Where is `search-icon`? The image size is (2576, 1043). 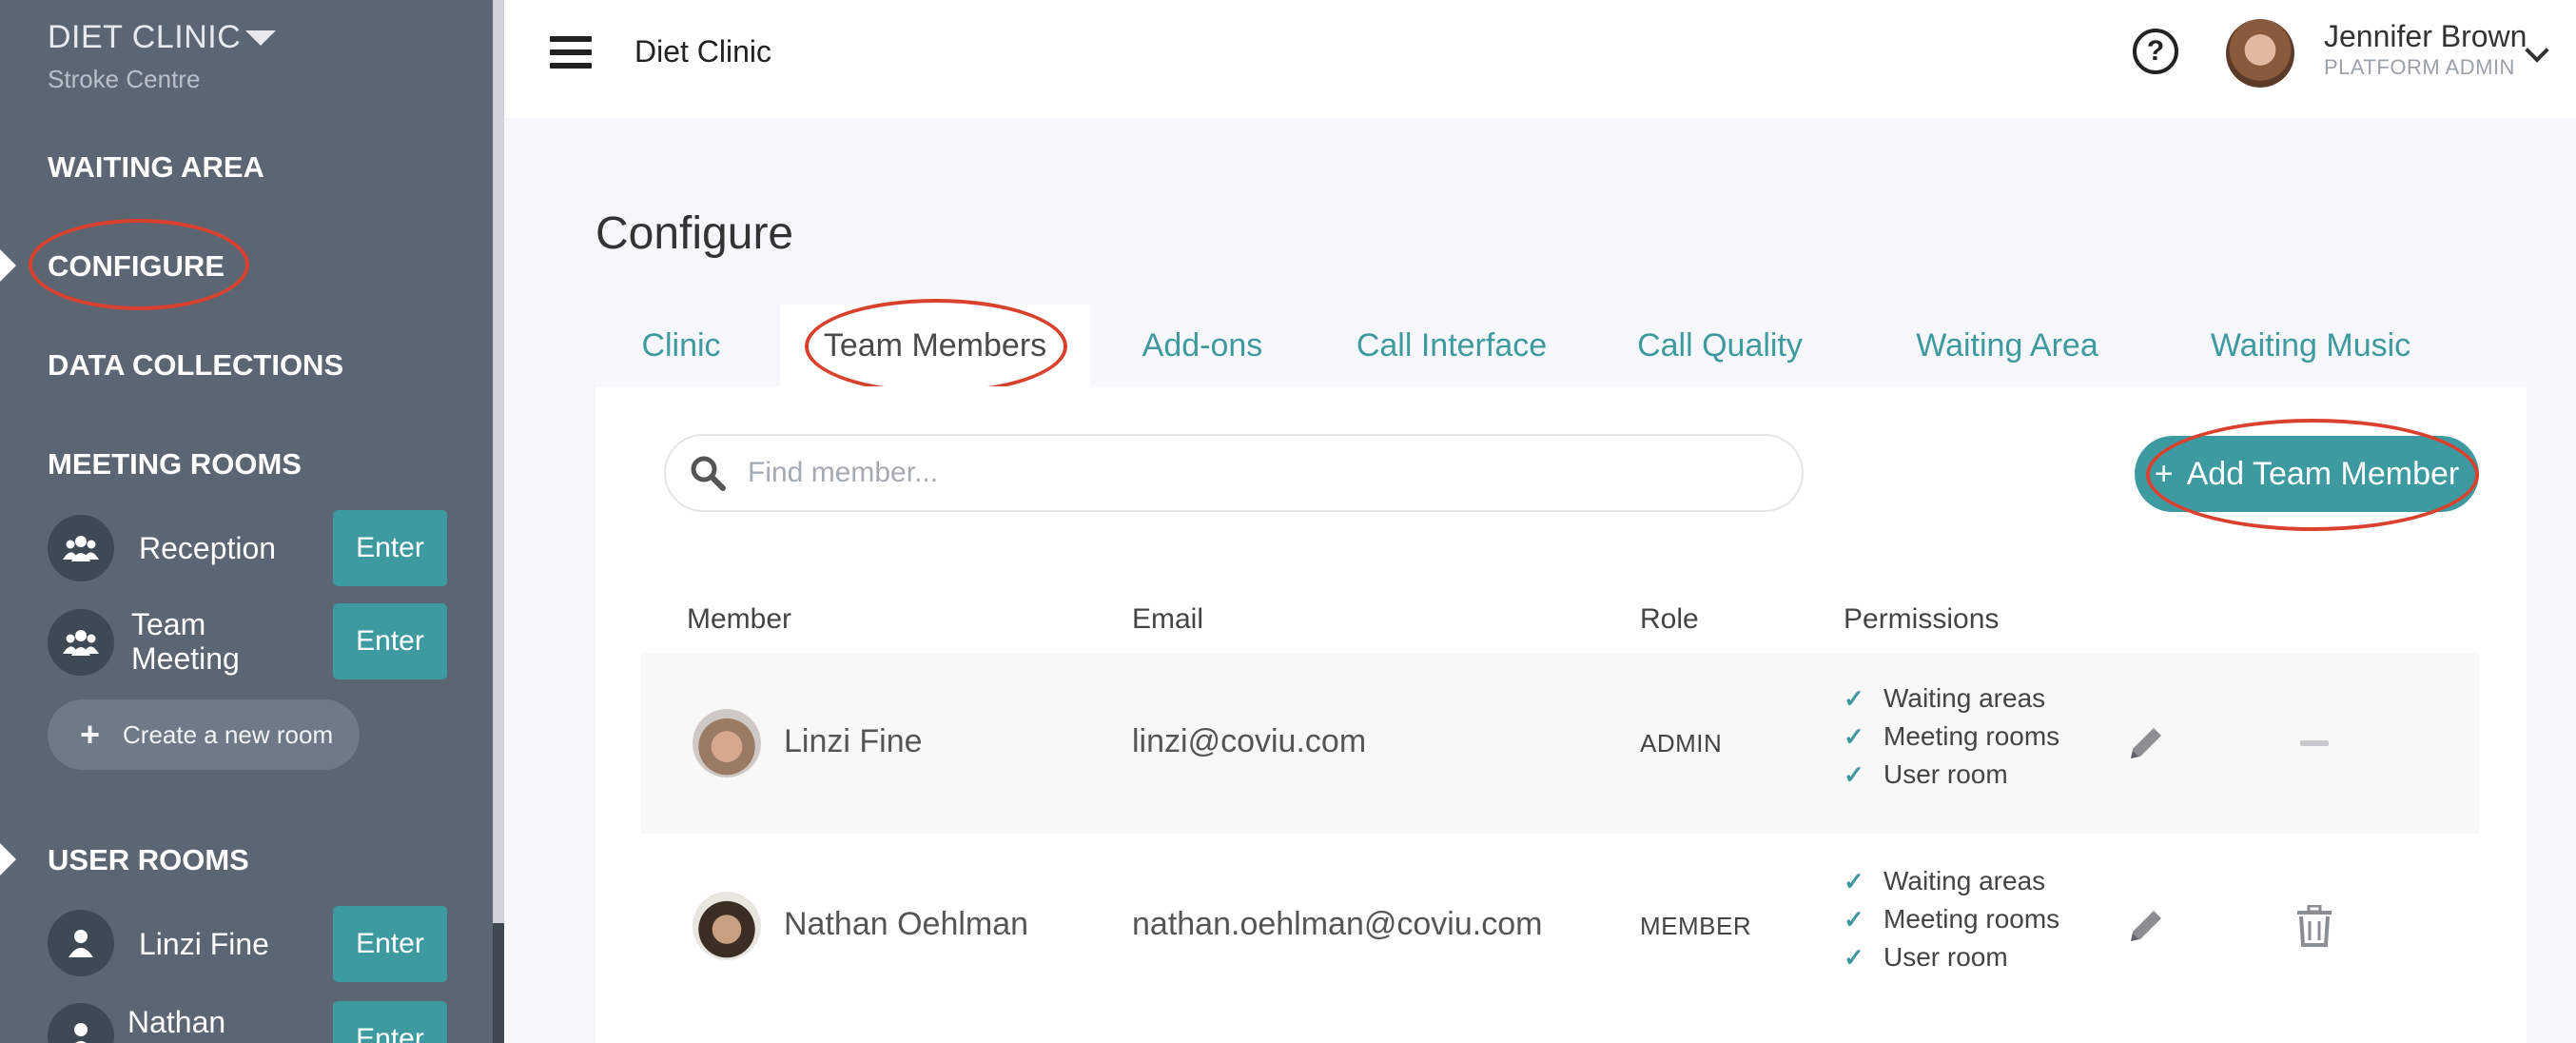 search-icon is located at coordinates (709, 473).